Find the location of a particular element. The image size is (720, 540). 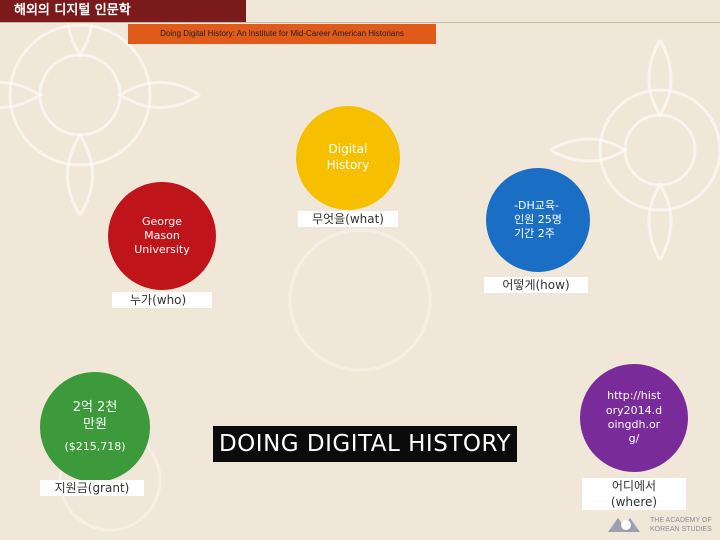

what-label: 무엇을(what) is located at coordinates (348, 219).